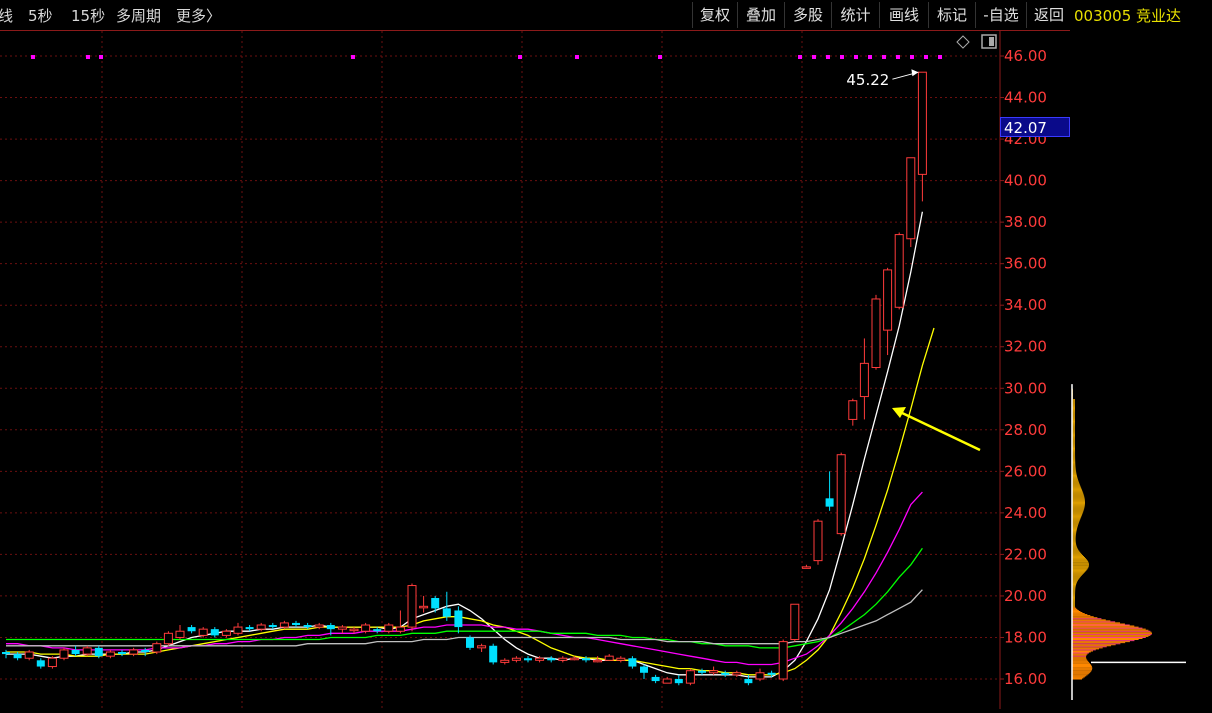  Describe the element at coordinates (1025, 513) in the screenshot. I see `price-tick-label: 24.00` at that location.